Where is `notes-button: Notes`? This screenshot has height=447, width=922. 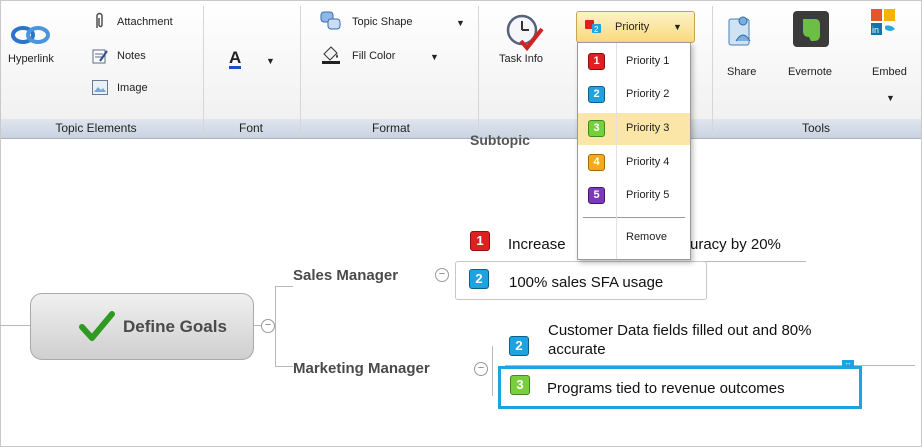
notes-button: Notes is located at coordinates (131, 56).